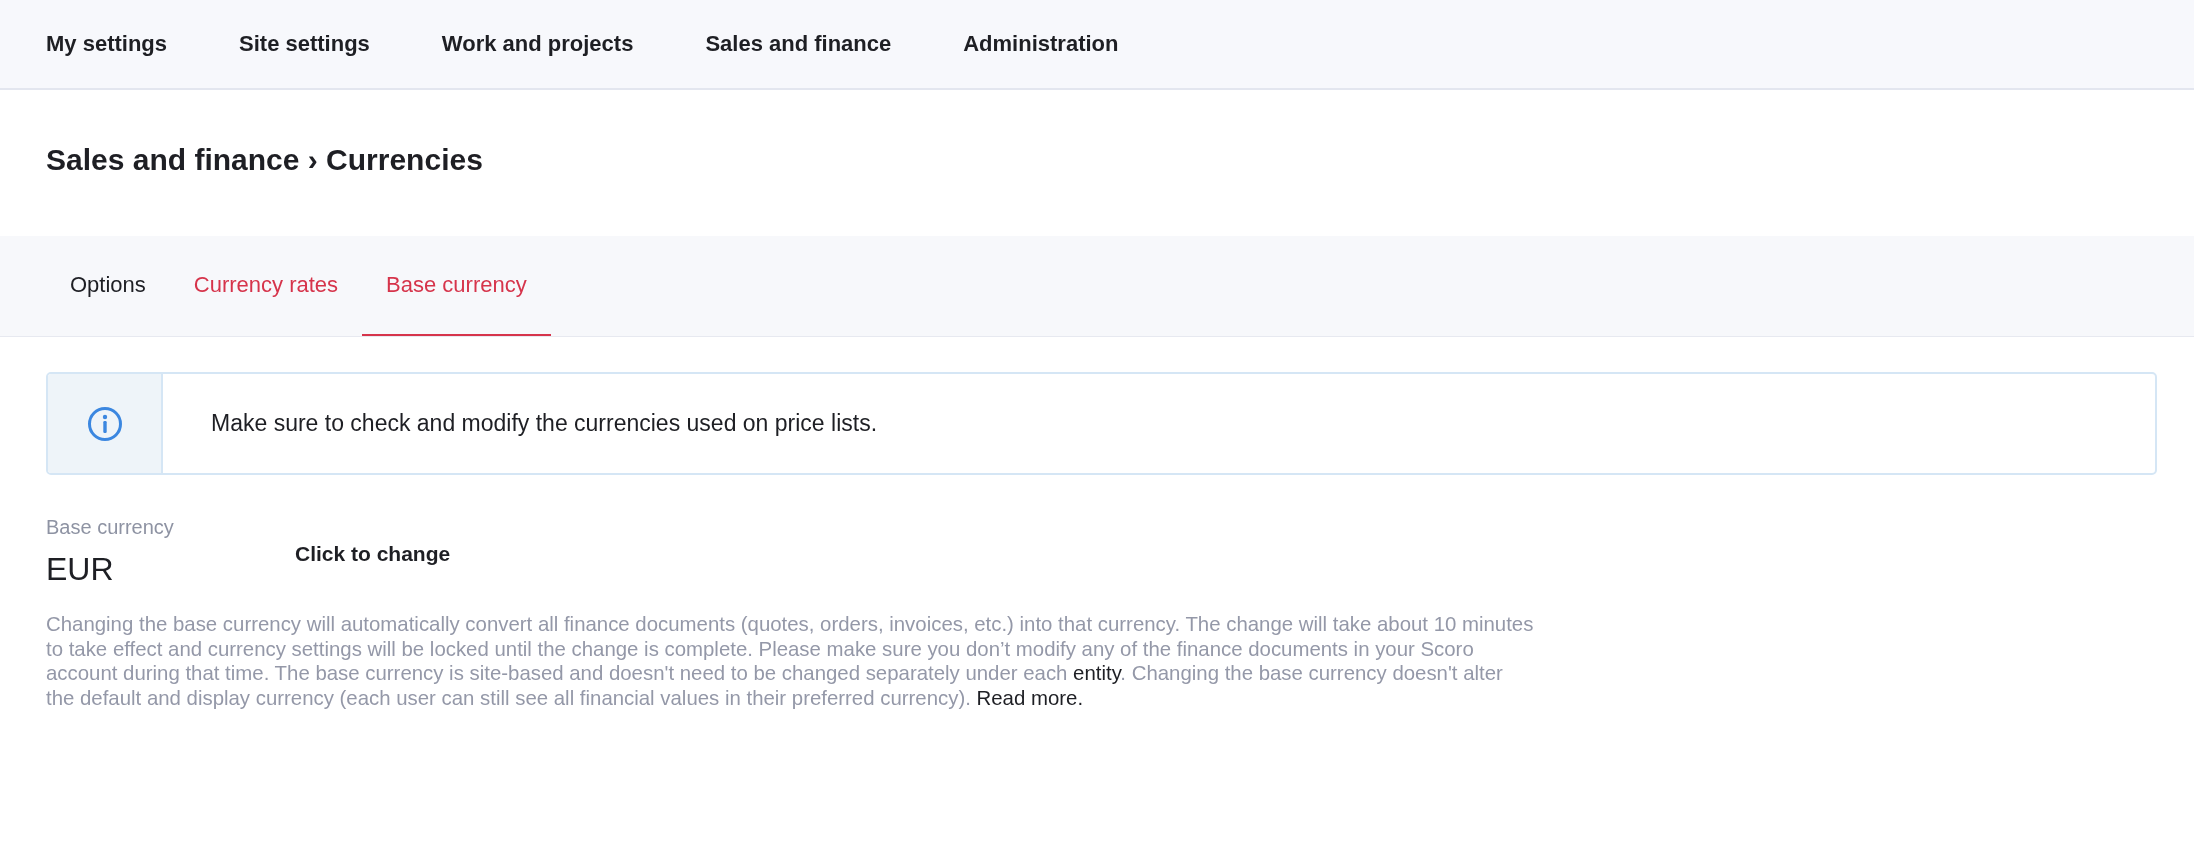 The image size is (2194, 844). What do you see at coordinates (798, 44) in the screenshot?
I see `nav-link: Sales and finance` at bounding box center [798, 44].